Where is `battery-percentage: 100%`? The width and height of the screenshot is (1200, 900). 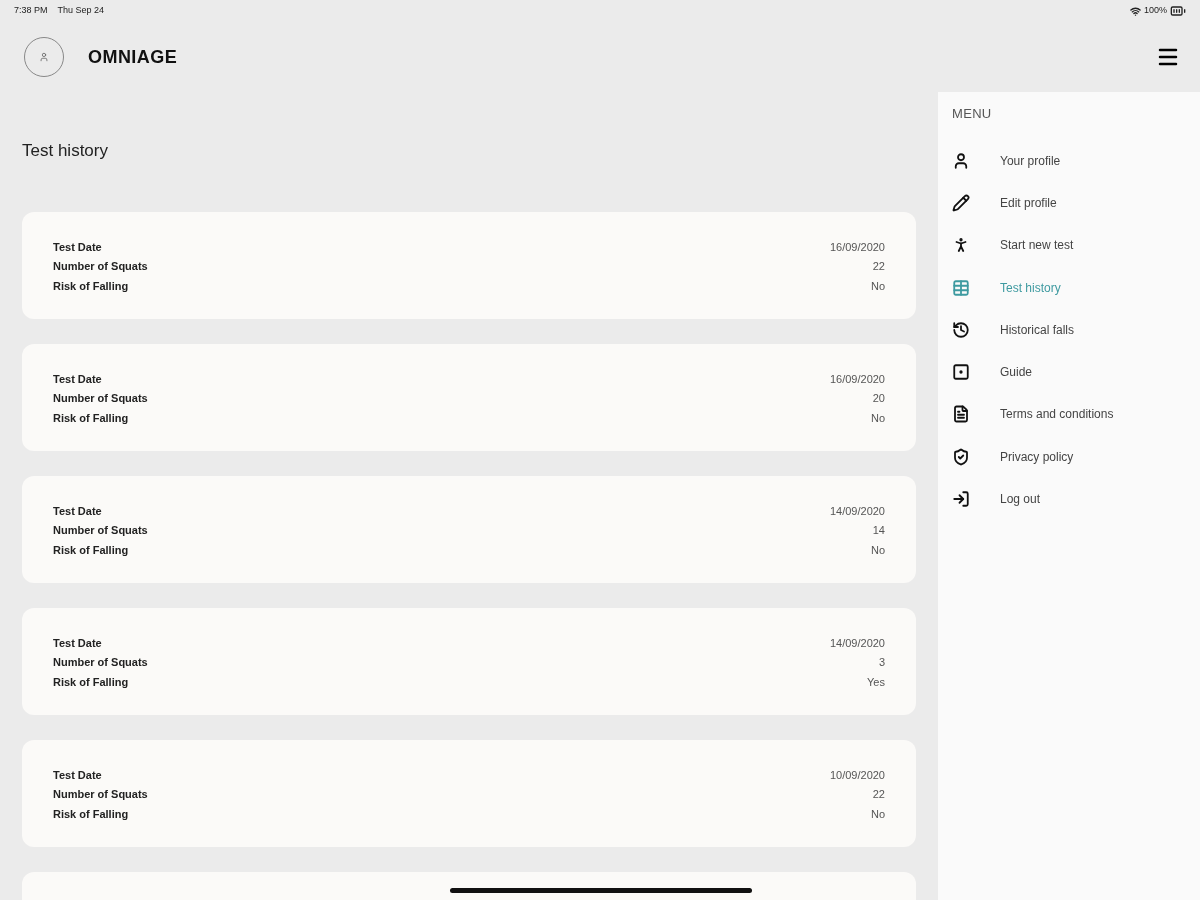
battery-percentage: 100% is located at coordinates (1155, 11).